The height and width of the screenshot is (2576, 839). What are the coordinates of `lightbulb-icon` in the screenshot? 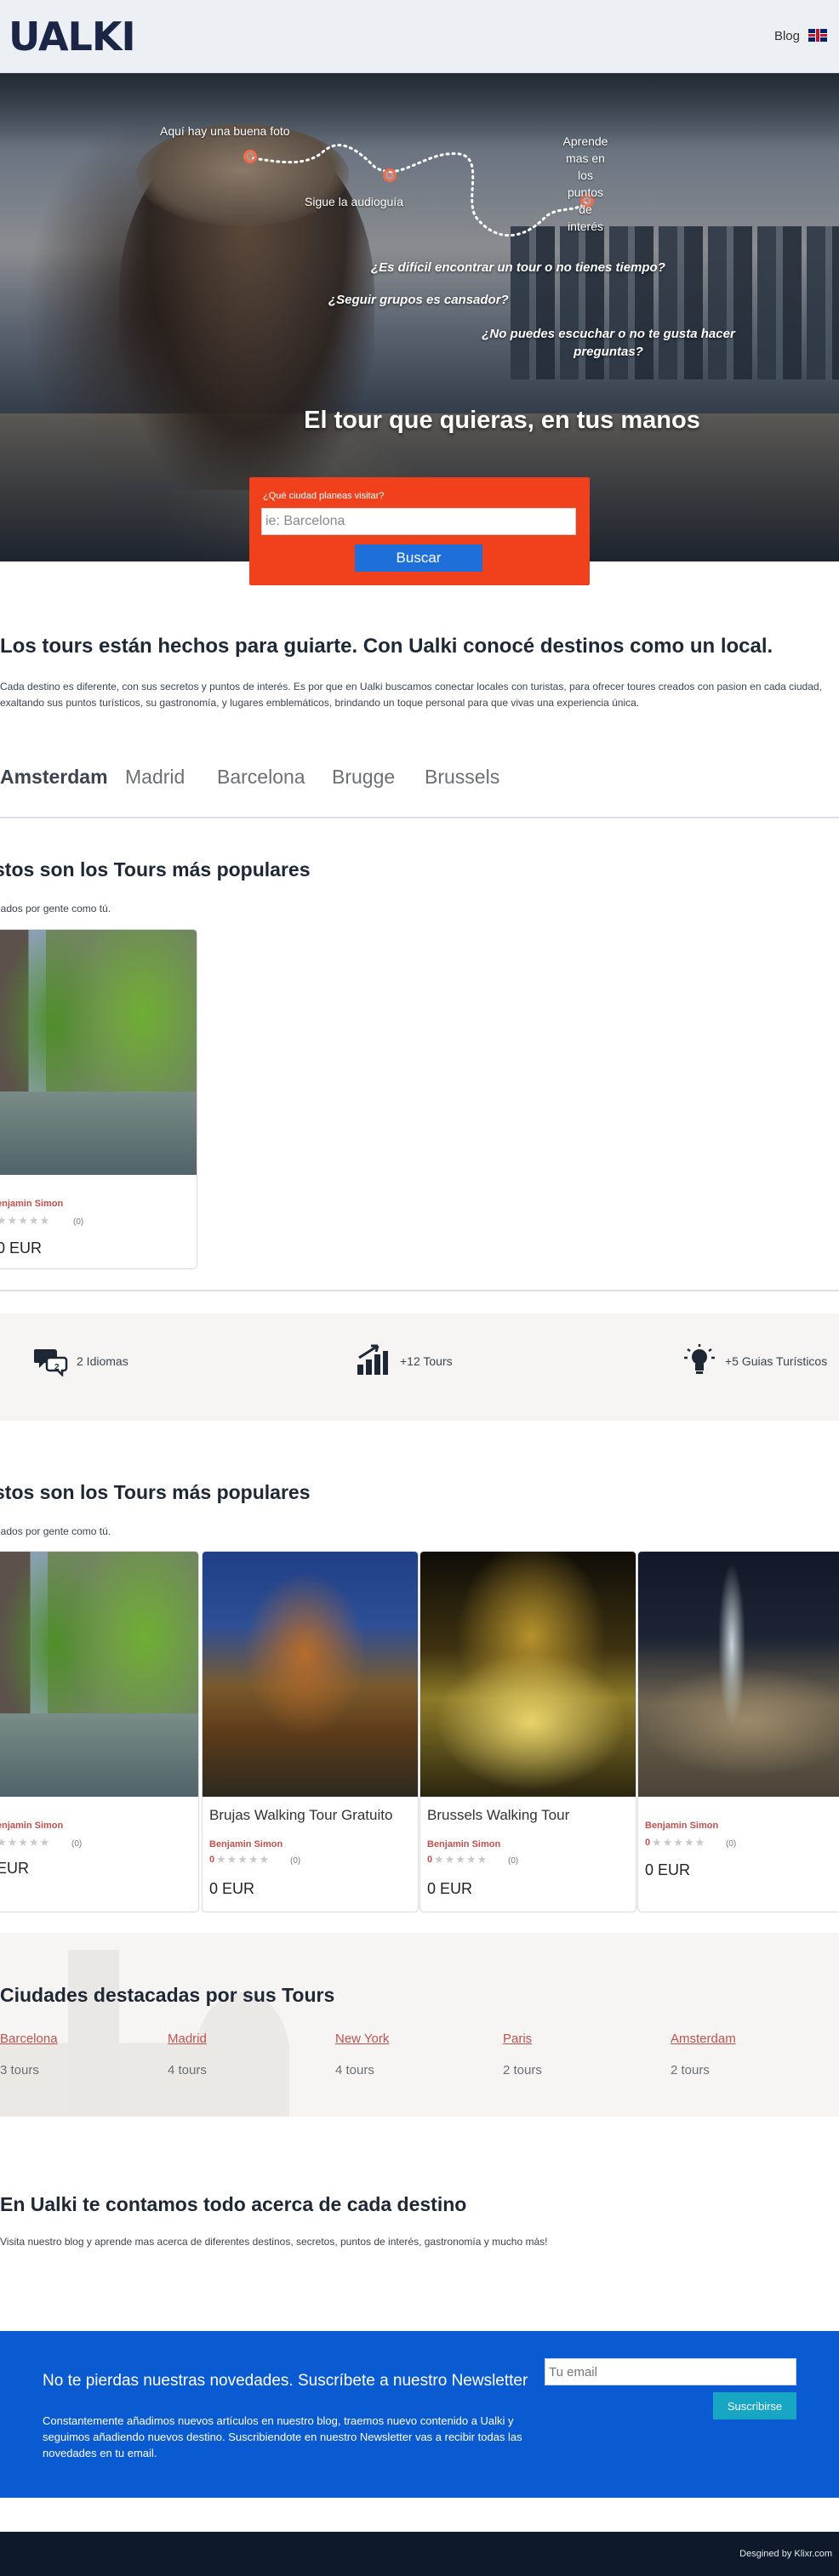 It's located at (699, 1359).